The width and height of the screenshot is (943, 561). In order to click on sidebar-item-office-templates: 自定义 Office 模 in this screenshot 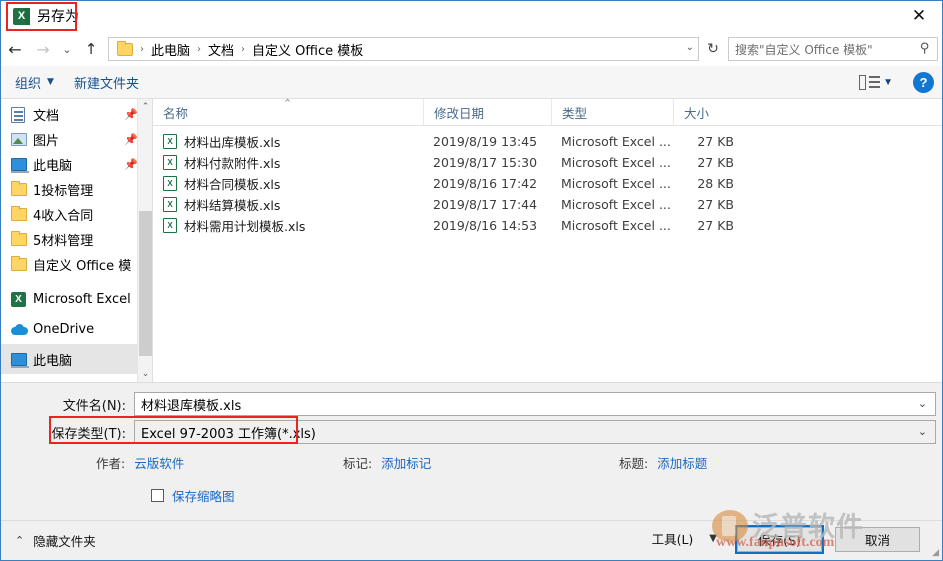, I will do `click(76, 264)`.